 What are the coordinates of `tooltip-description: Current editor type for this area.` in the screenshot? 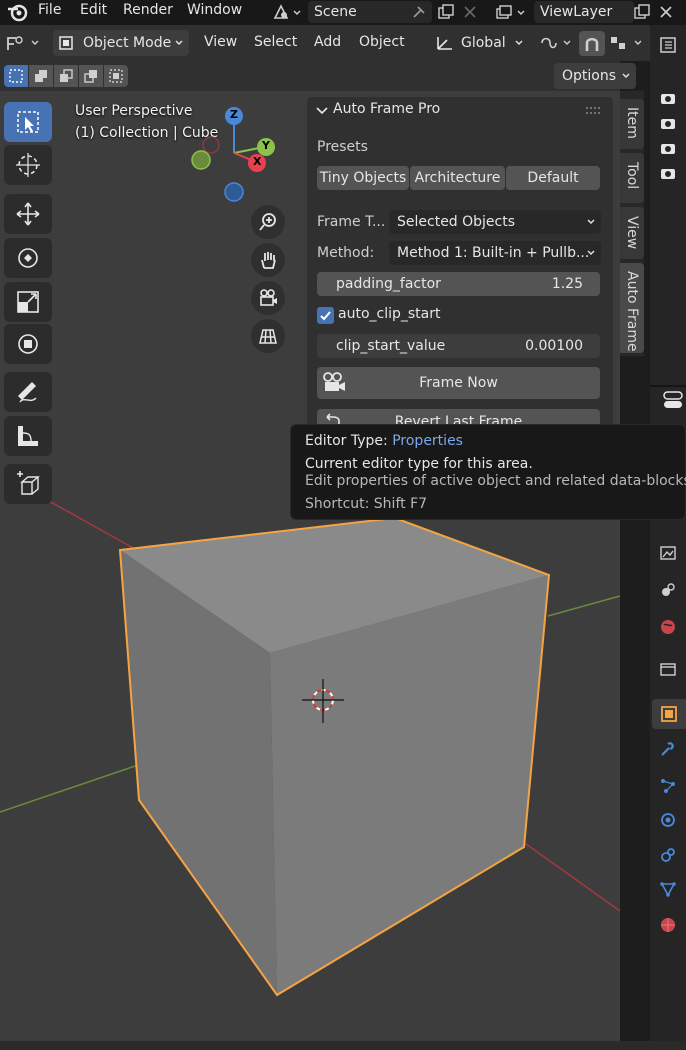 It's located at (419, 464).